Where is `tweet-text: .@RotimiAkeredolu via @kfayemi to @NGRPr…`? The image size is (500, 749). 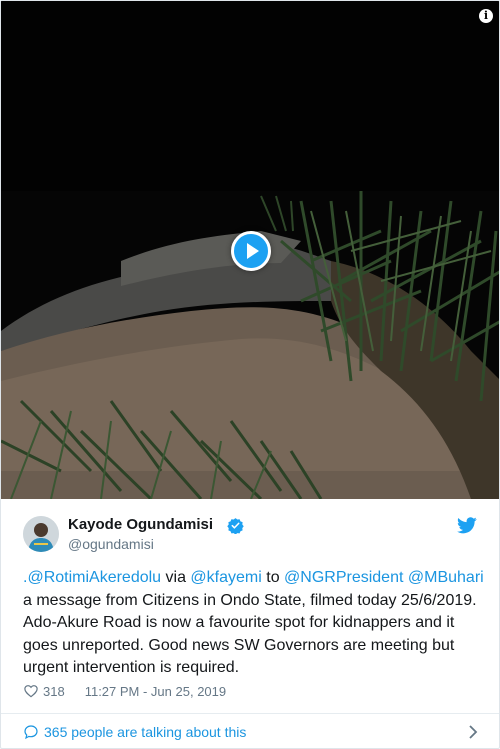 tweet-text: .@RotimiAkeredolu via @kfayemi to @NGRPr… is located at coordinates (254, 623).